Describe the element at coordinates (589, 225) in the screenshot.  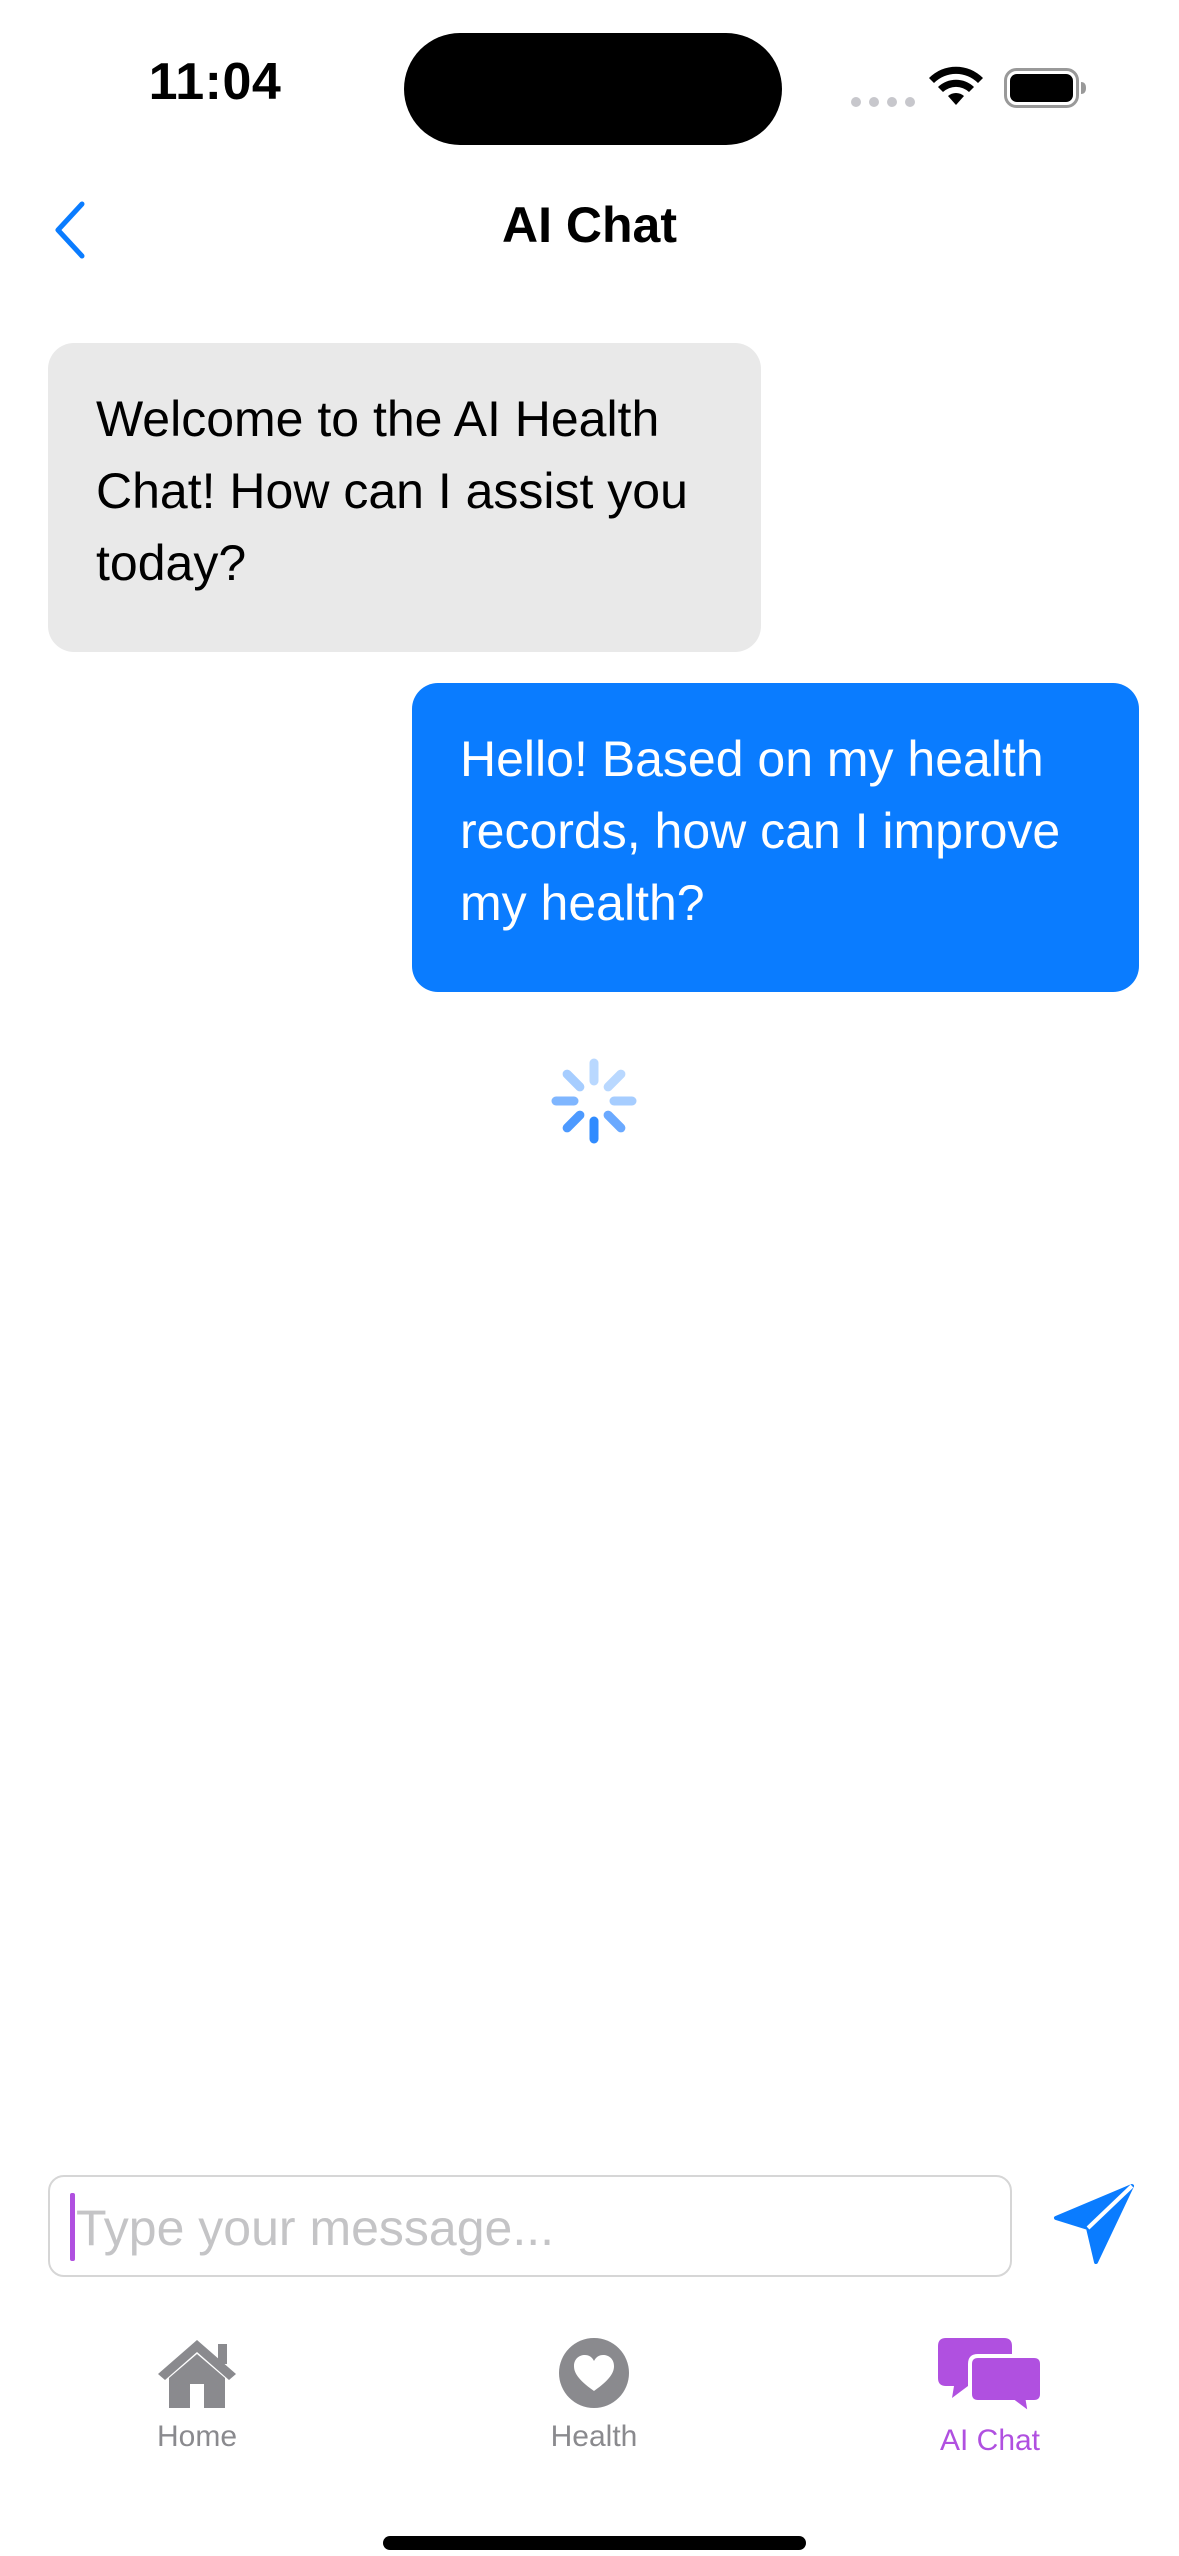
I see `page-title: AI Chat` at that location.